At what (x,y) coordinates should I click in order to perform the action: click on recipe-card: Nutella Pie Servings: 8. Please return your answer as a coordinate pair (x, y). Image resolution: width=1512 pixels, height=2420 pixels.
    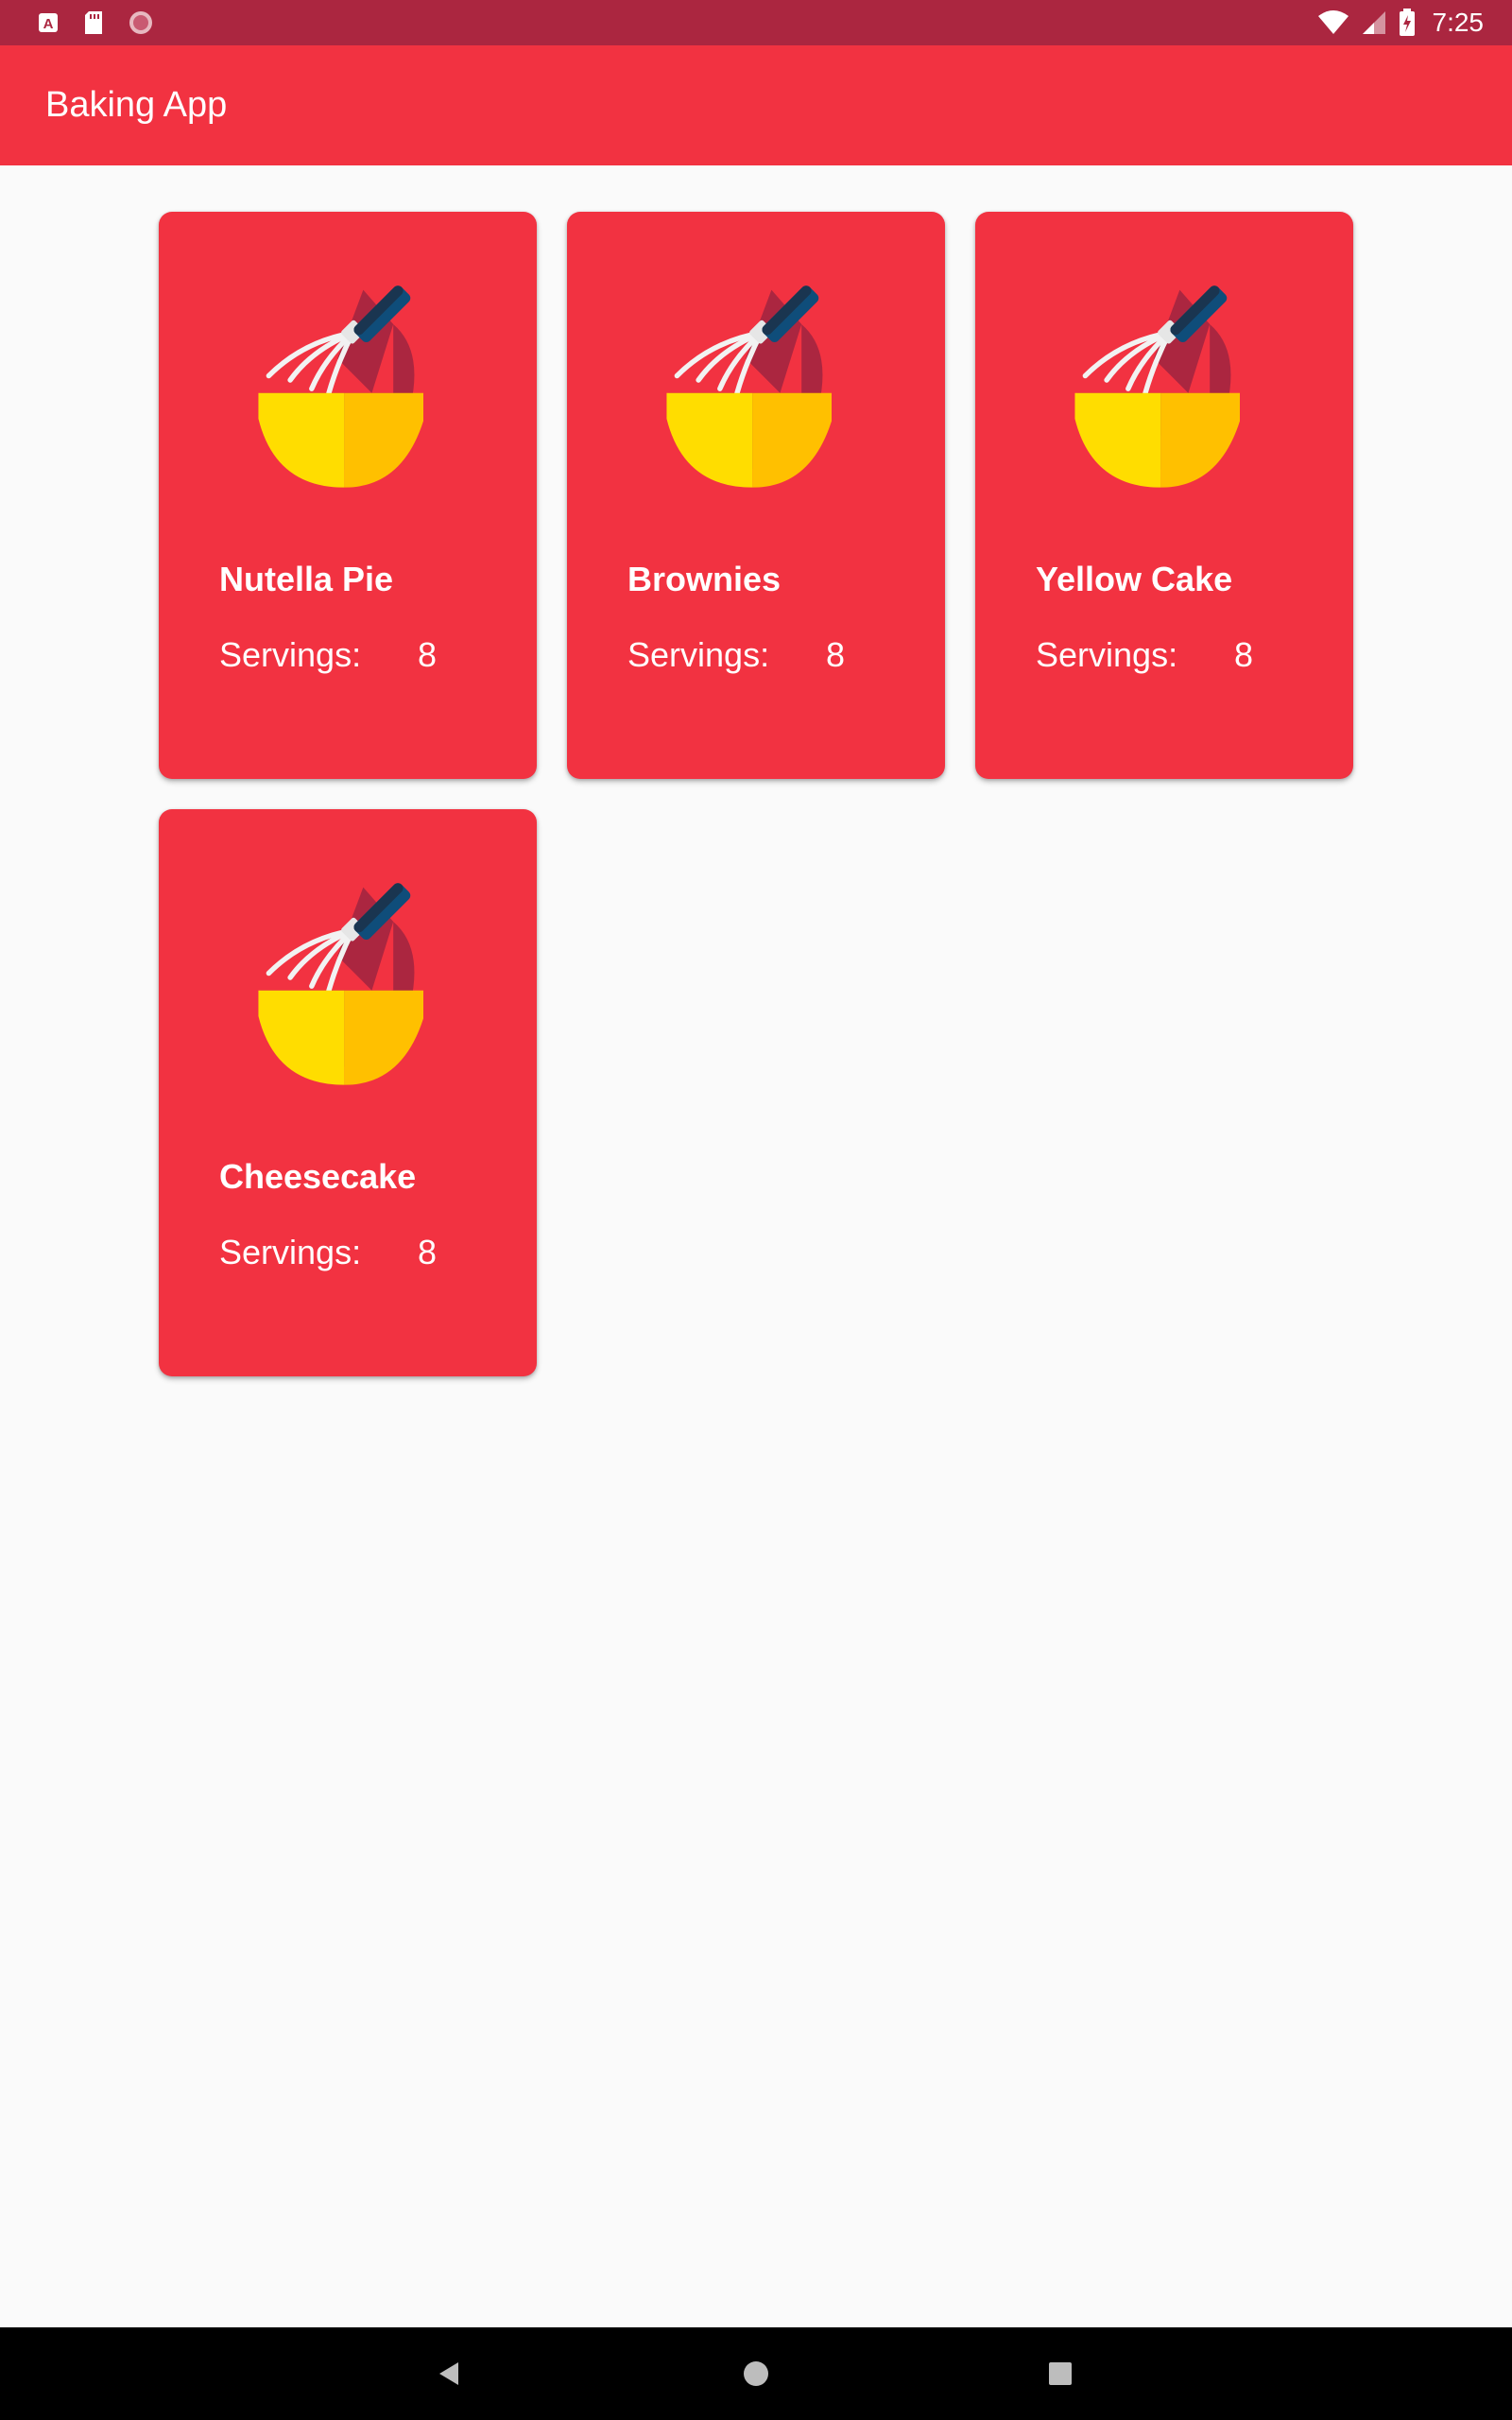
    Looking at the image, I should click on (348, 495).